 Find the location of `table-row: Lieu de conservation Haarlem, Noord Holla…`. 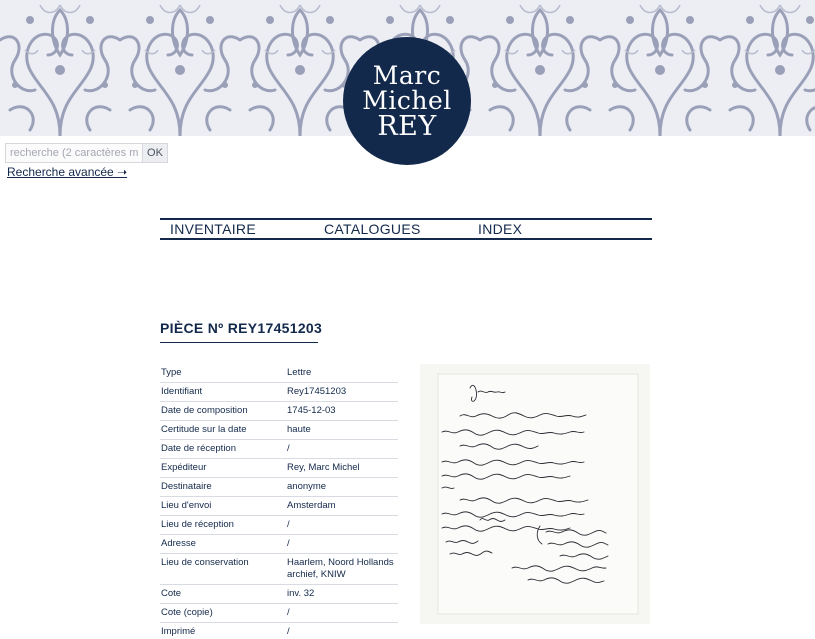

table-row: Lieu de conservation Haarlem, Noord Holla… is located at coordinates (279, 569).